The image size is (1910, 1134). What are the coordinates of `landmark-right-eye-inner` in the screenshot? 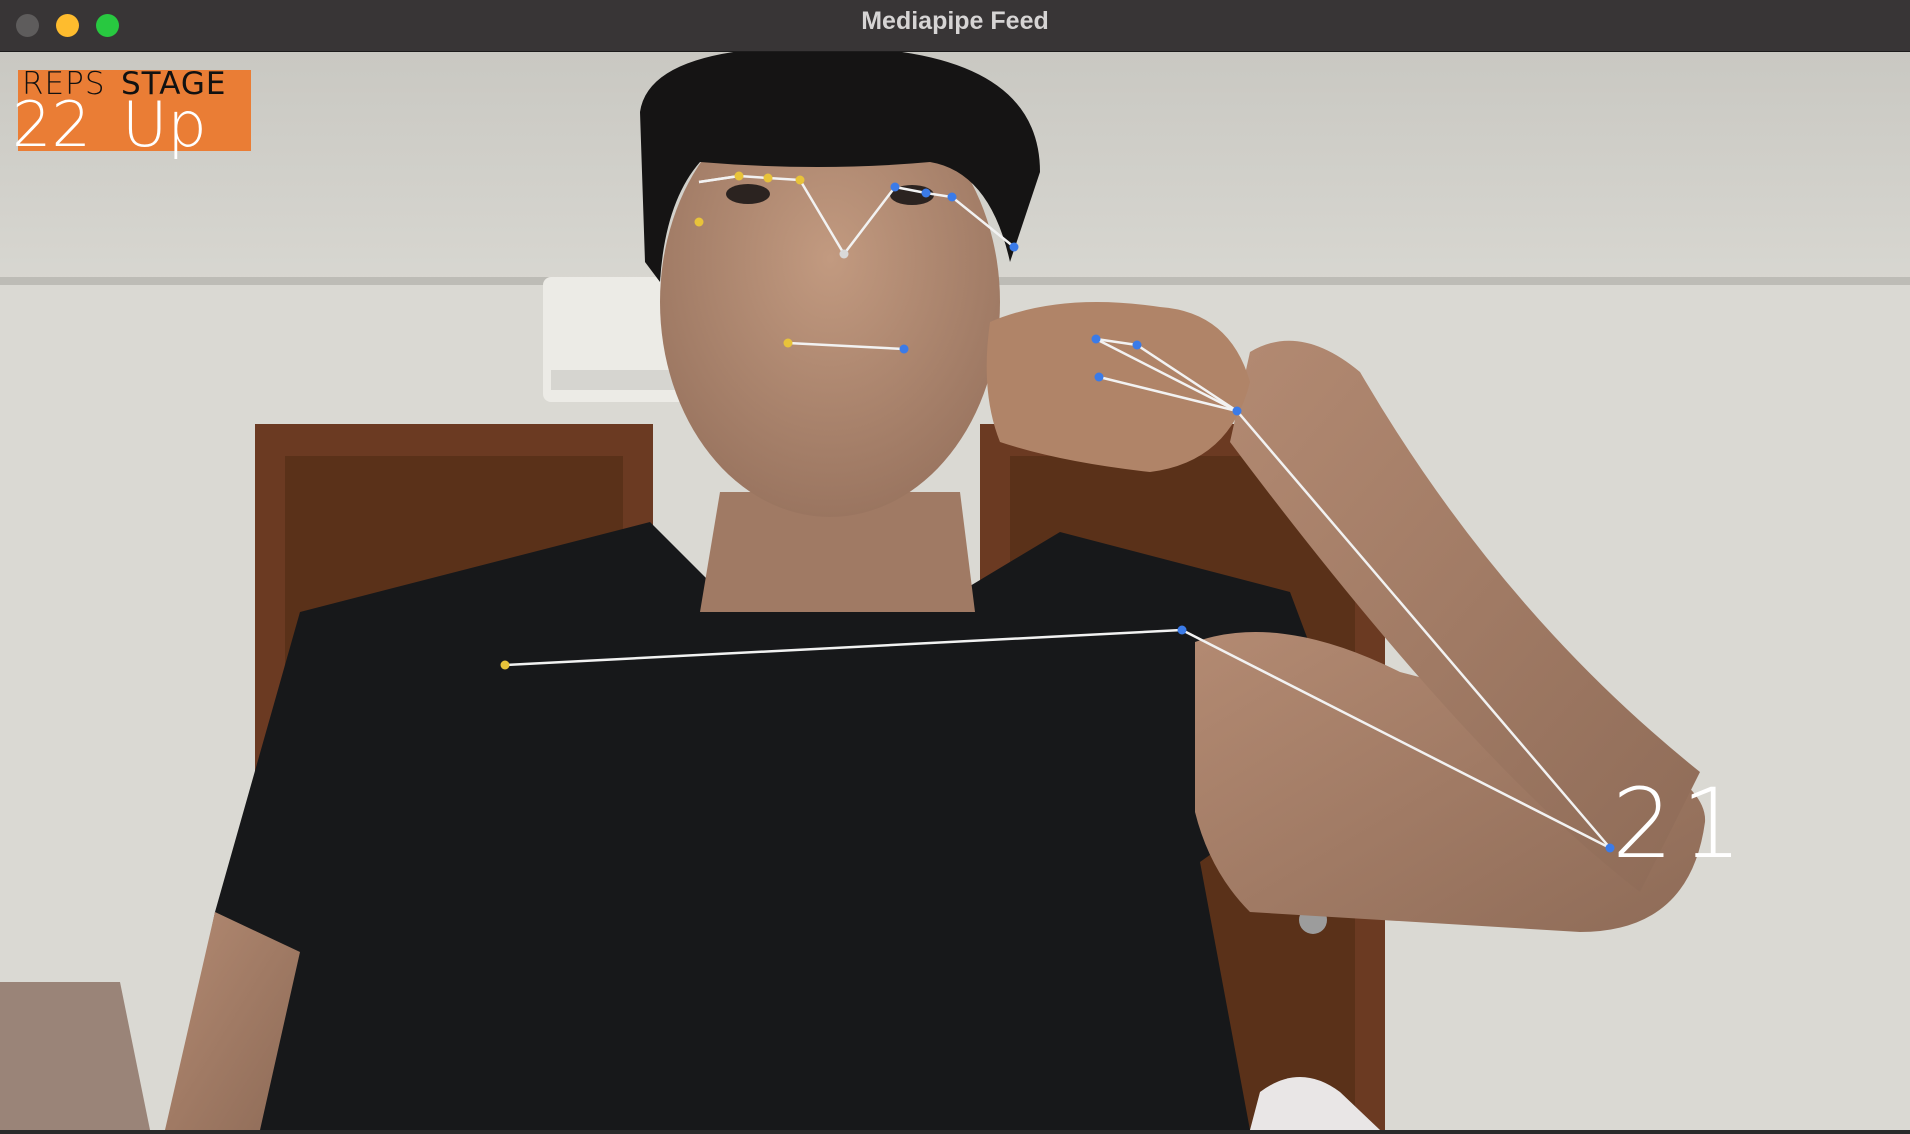 It's located at (895, 187).